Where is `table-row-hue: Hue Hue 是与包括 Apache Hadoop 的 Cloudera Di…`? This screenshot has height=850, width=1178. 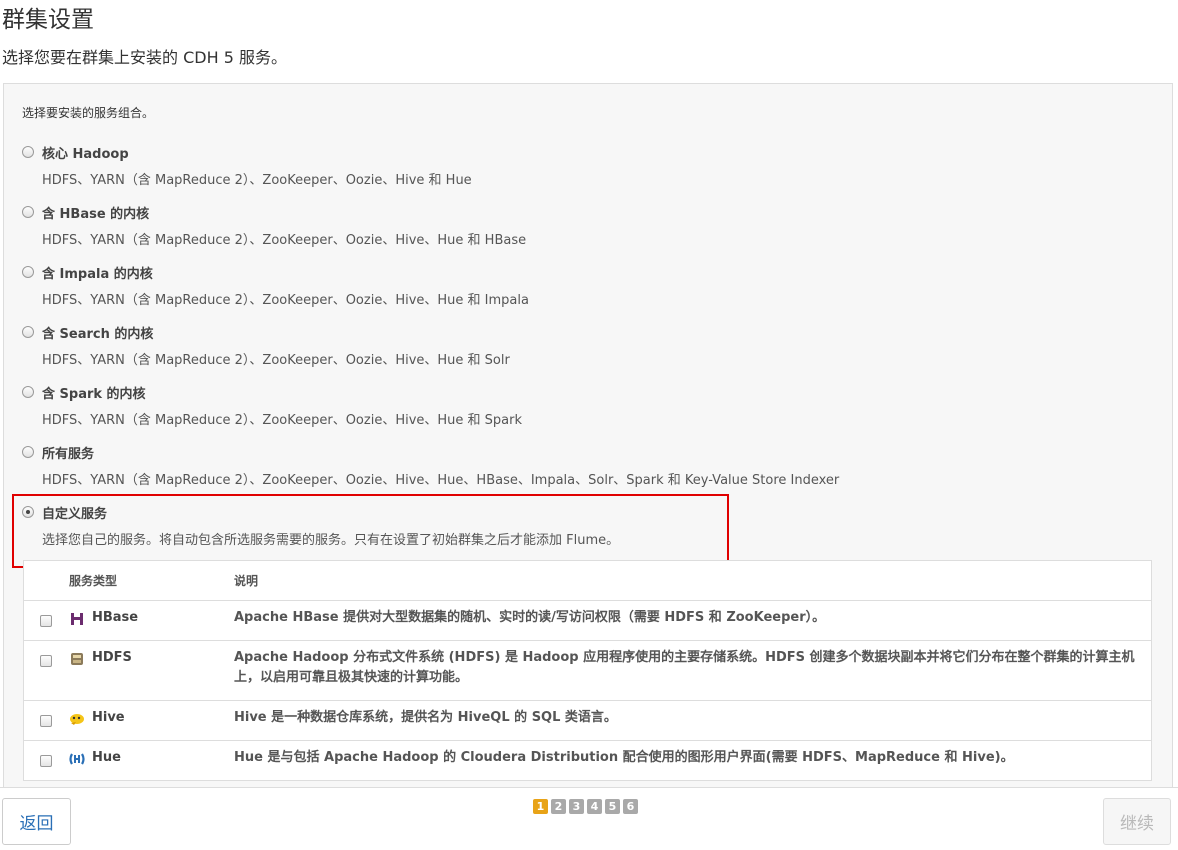 table-row-hue: Hue Hue 是与包括 Apache Hadoop 的 Cloudera Di… is located at coordinates (587, 761).